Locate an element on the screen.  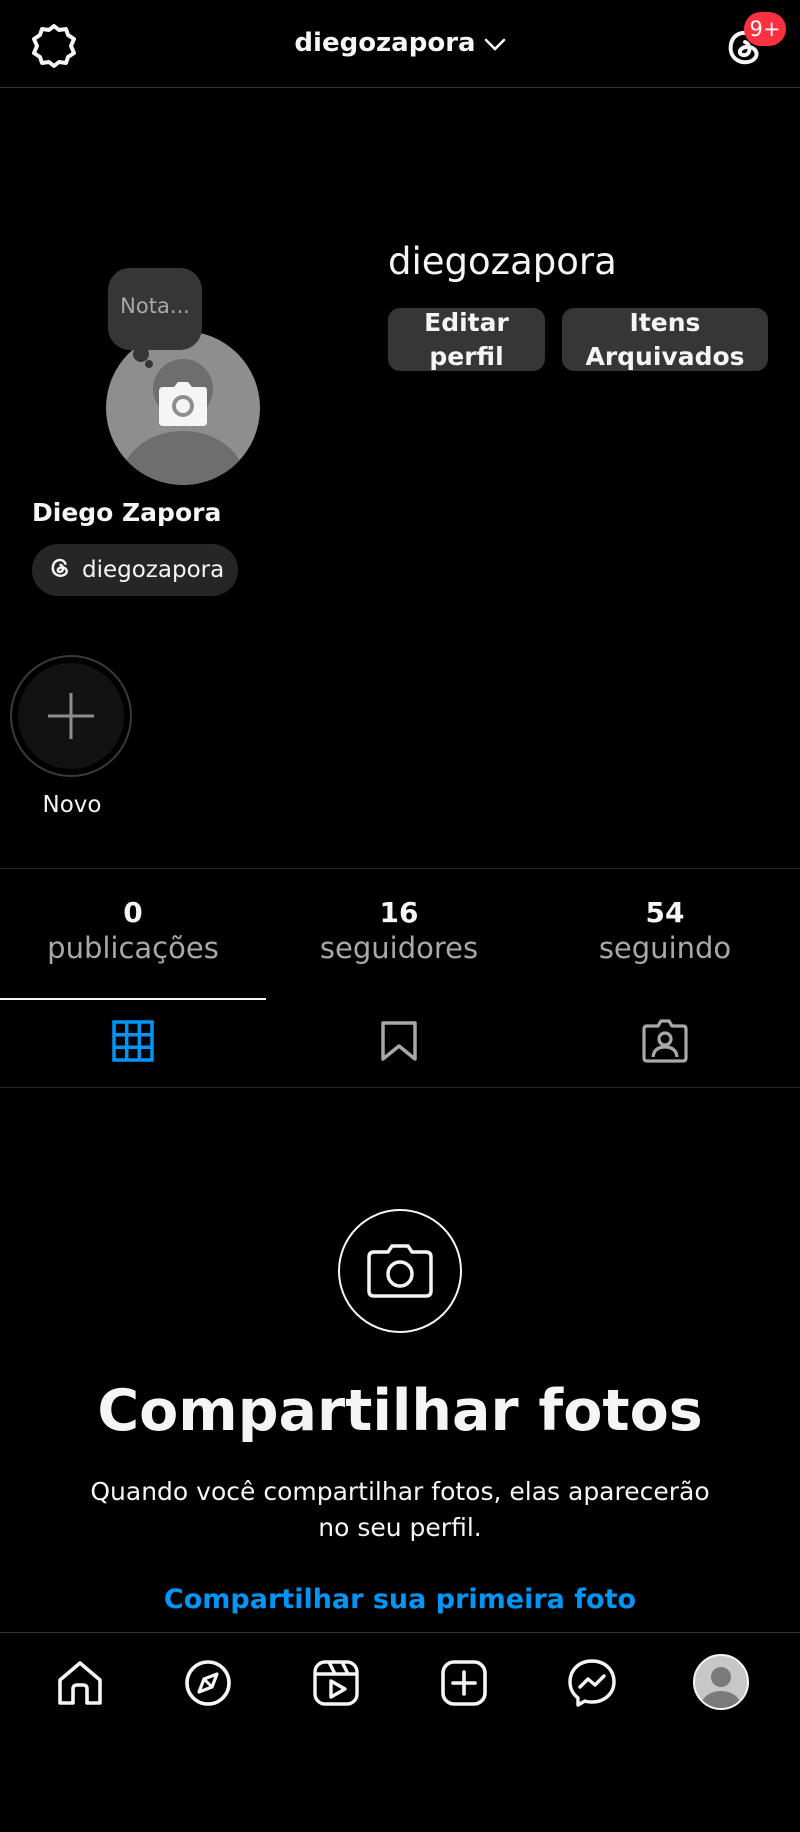
stat-label: publicações is located at coordinates (133, 948).